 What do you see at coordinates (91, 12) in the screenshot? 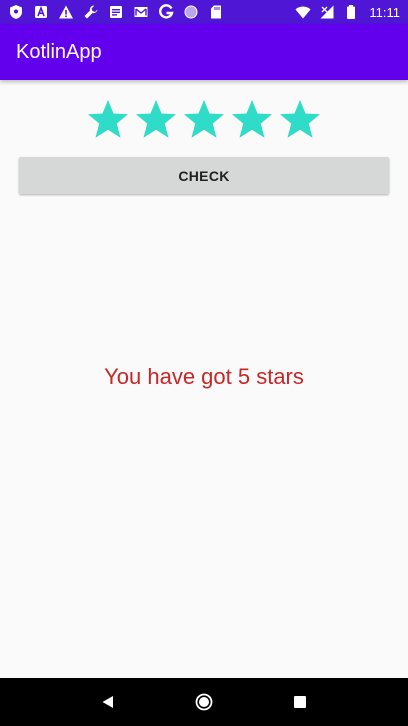
I see `wrench-icon` at bounding box center [91, 12].